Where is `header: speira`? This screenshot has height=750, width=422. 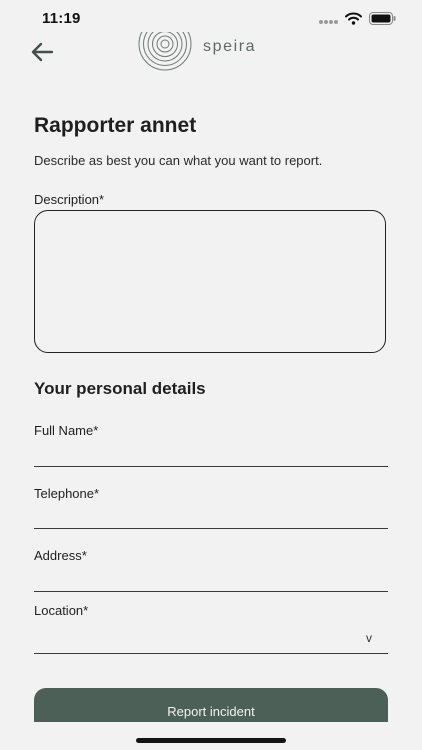 header: speira is located at coordinates (211, 46).